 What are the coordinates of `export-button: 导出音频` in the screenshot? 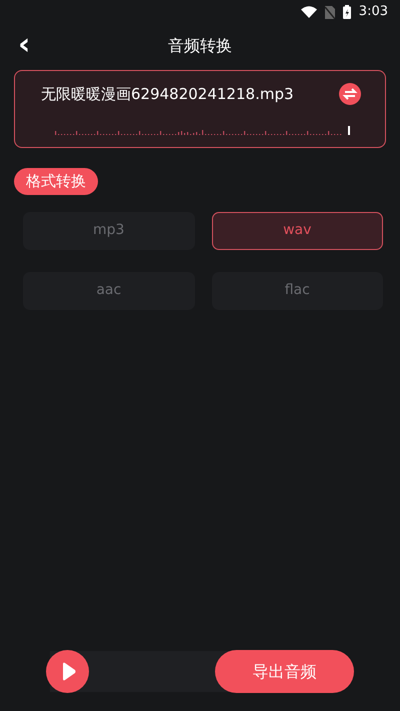 It's located at (284, 671).